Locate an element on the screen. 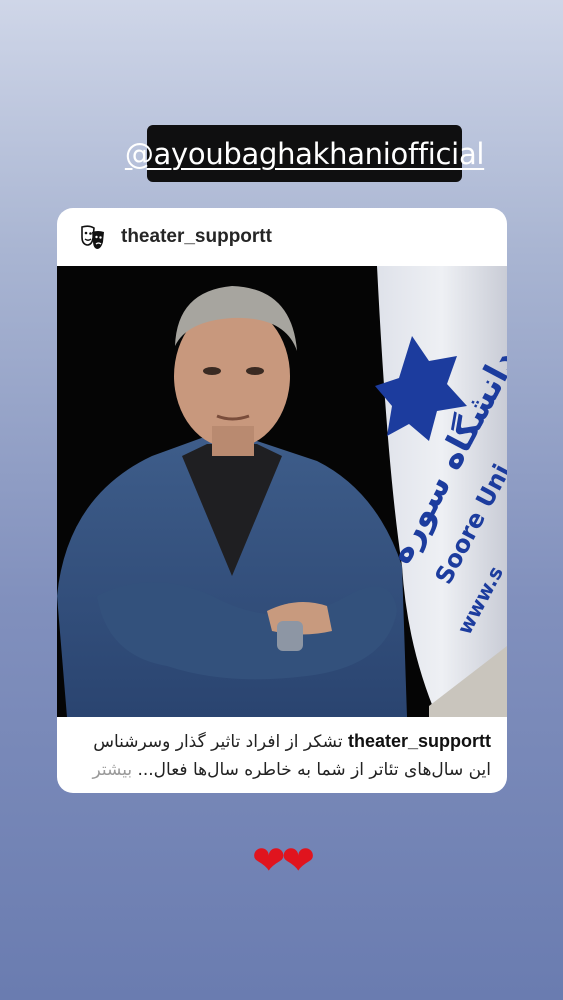 This screenshot has width=563, height=1000. hearts-sticker: ❤❤ is located at coordinates (283, 861).